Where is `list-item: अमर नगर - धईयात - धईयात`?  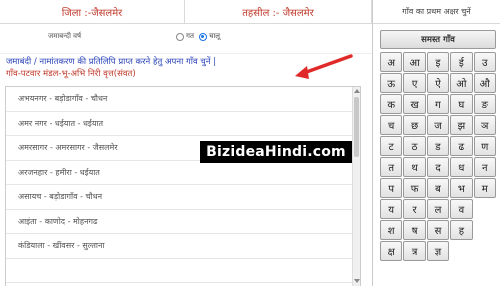 list-item: अमर नगर - धईयात - धईयात is located at coordinates (183, 124).